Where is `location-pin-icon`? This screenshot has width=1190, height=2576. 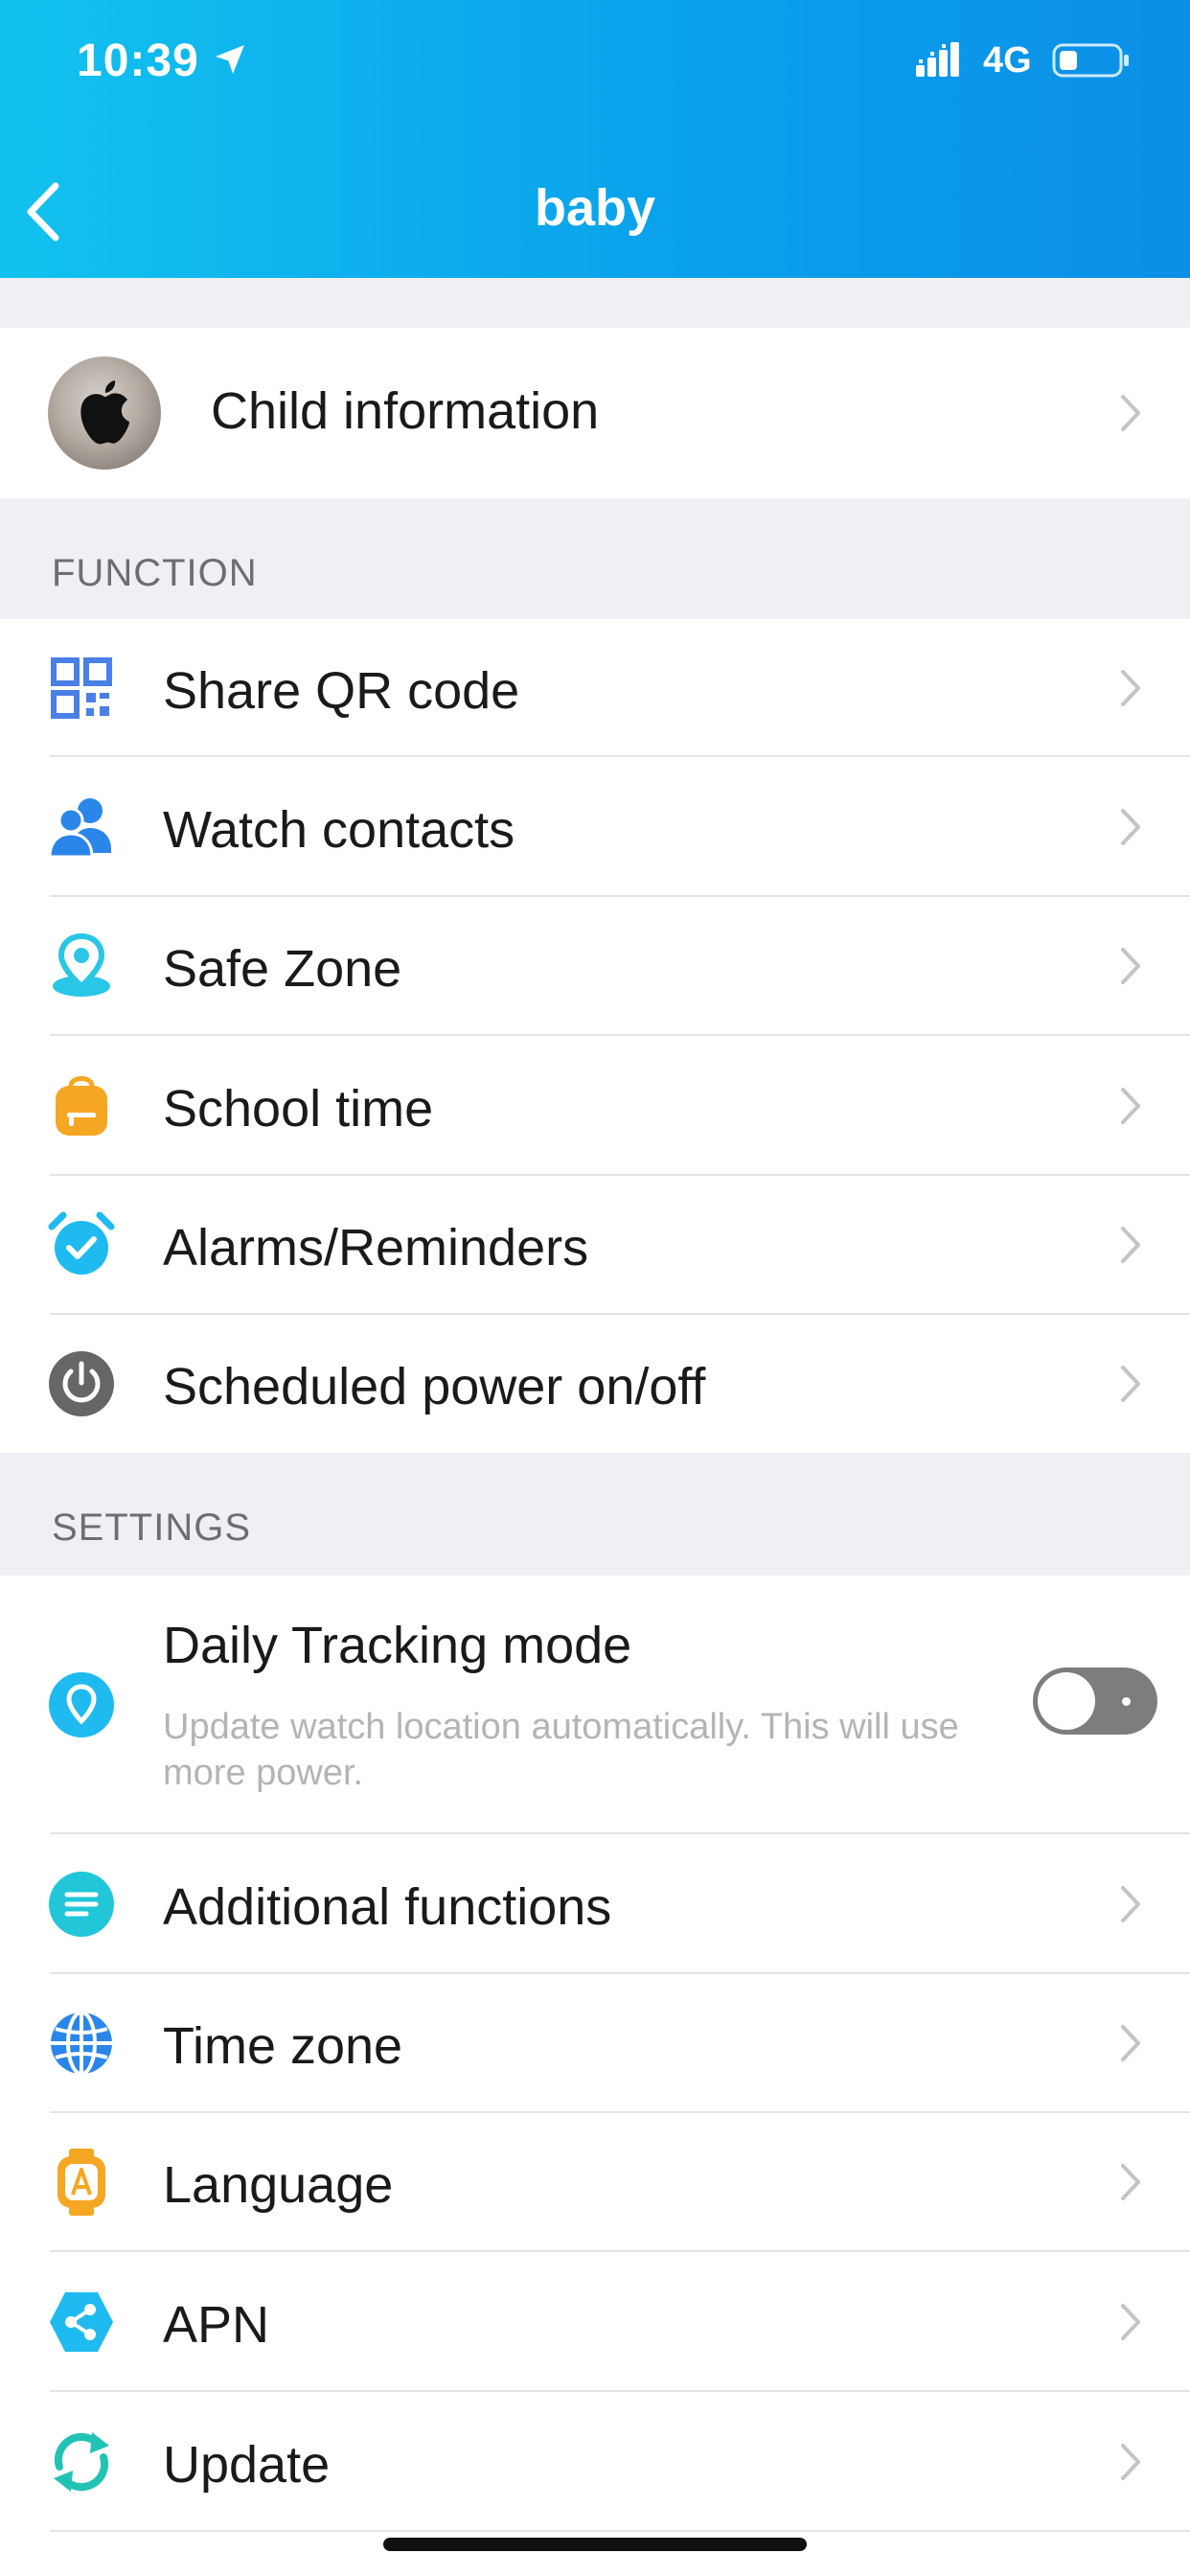 location-pin-icon is located at coordinates (82, 1704).